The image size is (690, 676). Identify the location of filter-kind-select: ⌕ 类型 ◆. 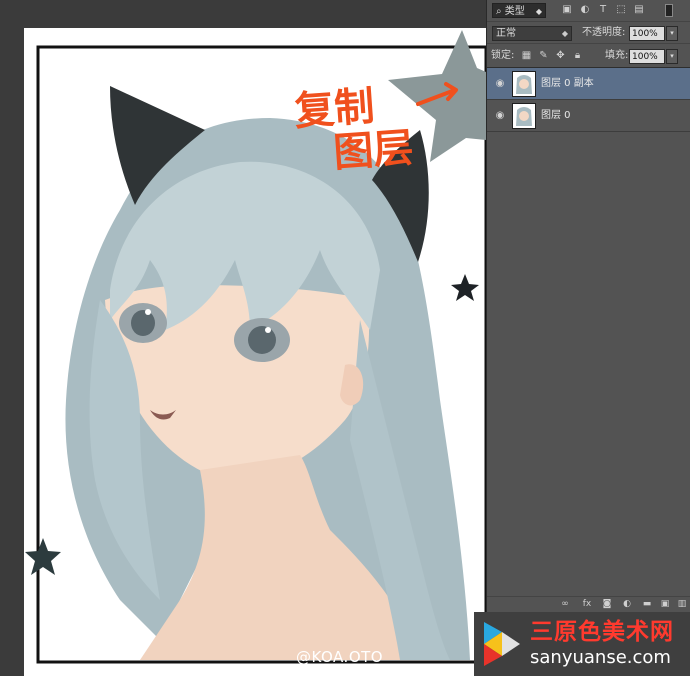
(519, 10).